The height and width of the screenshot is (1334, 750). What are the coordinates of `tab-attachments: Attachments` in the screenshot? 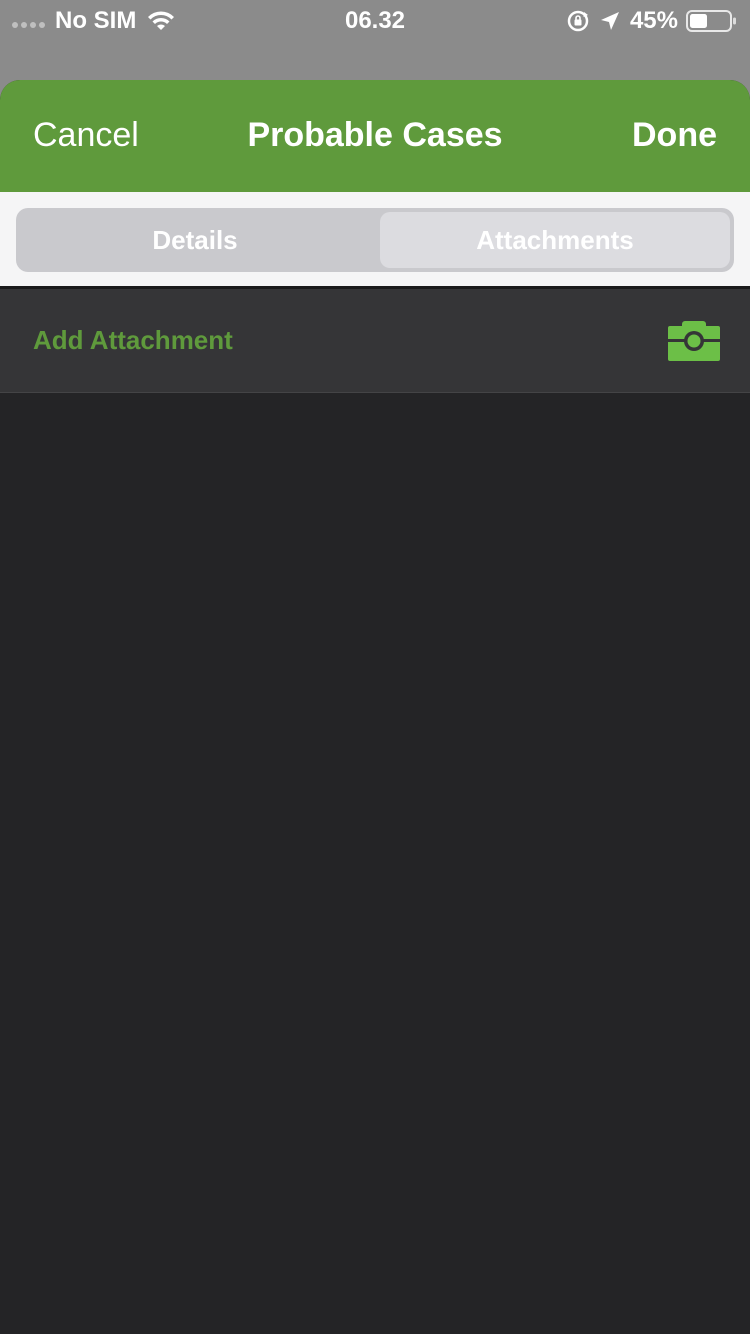 It's located at (555, 240).